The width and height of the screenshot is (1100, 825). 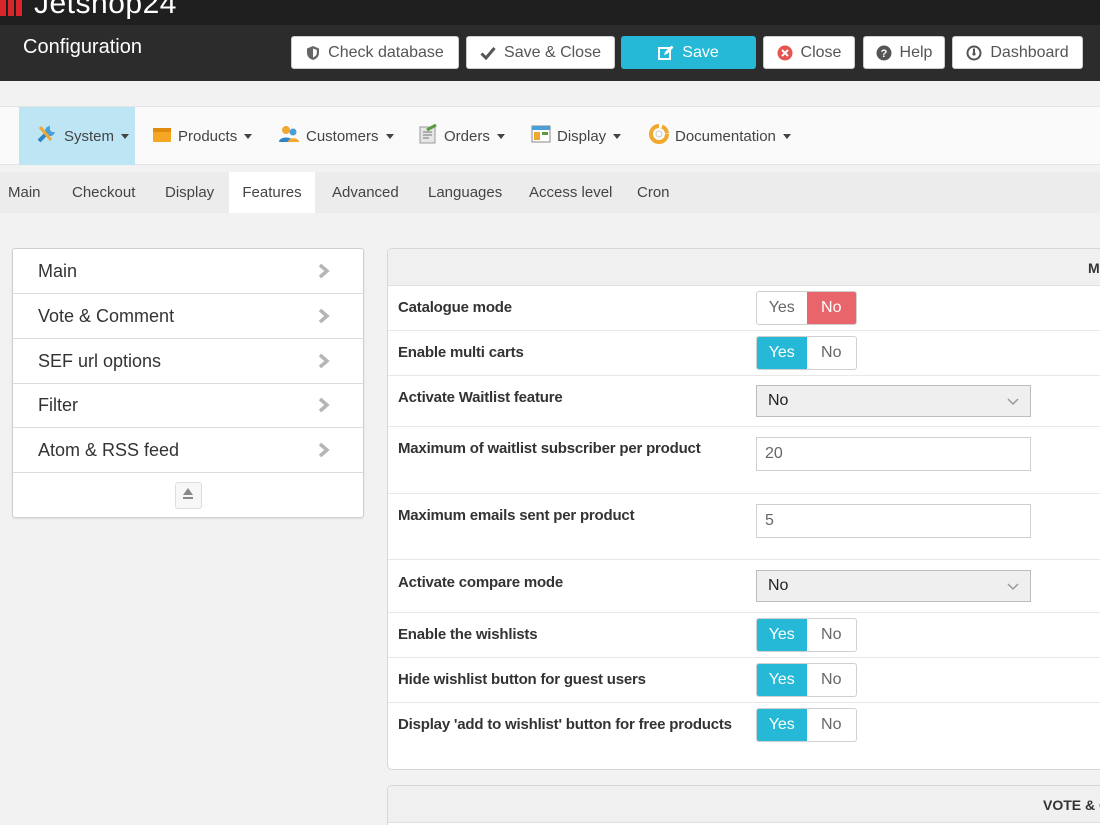 I want to click on wishlist-free-switch: Yes No, so click(x=806, y=725).